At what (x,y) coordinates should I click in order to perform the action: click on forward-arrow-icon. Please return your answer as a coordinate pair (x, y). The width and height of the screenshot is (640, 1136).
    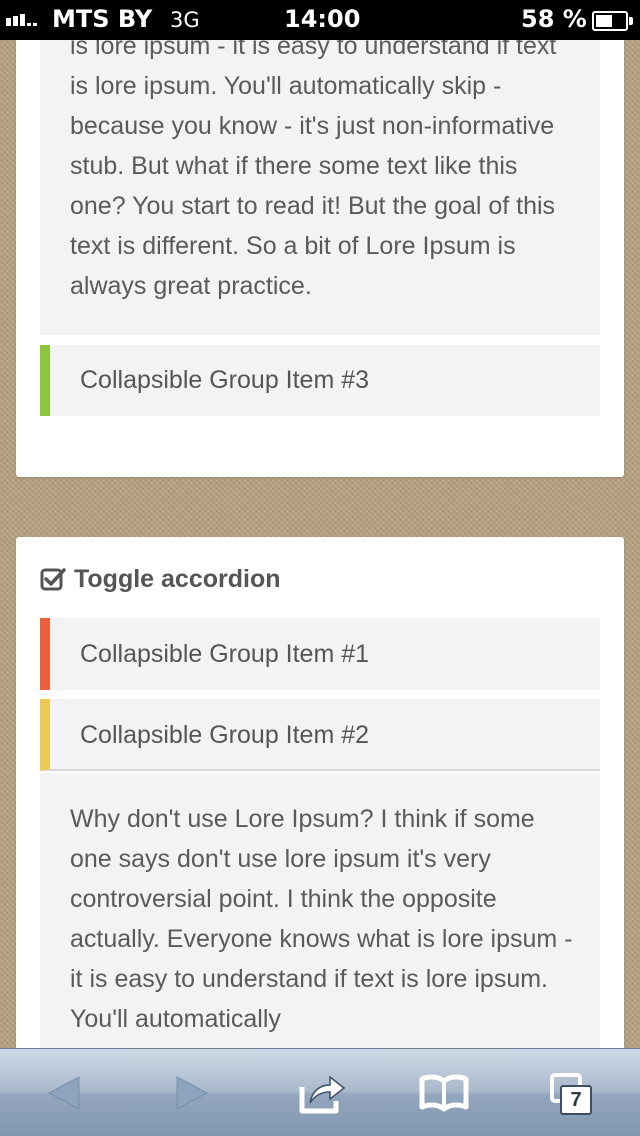
    Looking at the image, I should click on (192, 1093).